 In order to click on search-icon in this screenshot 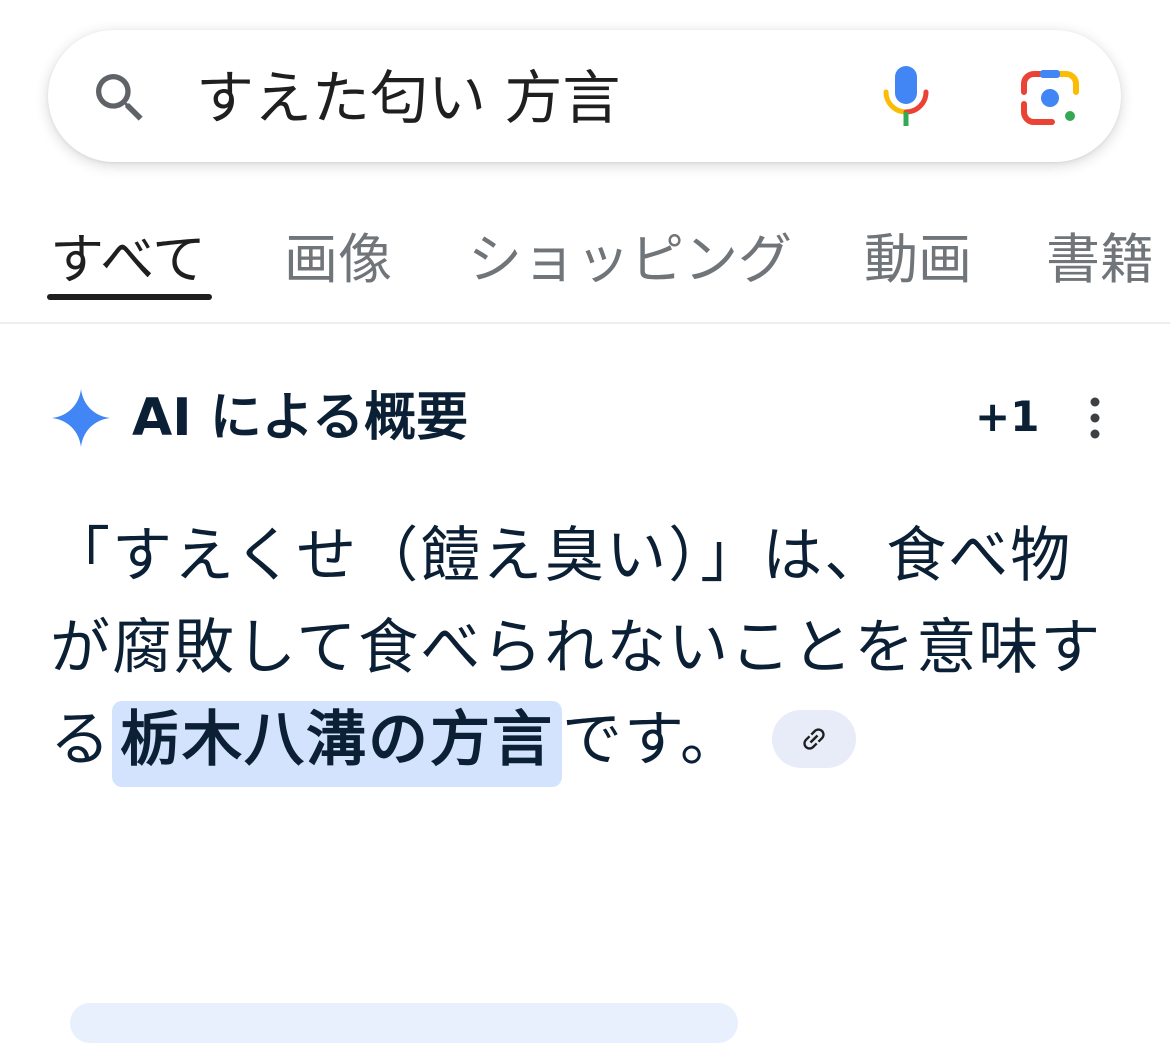, I will do `click(120, 98)`.